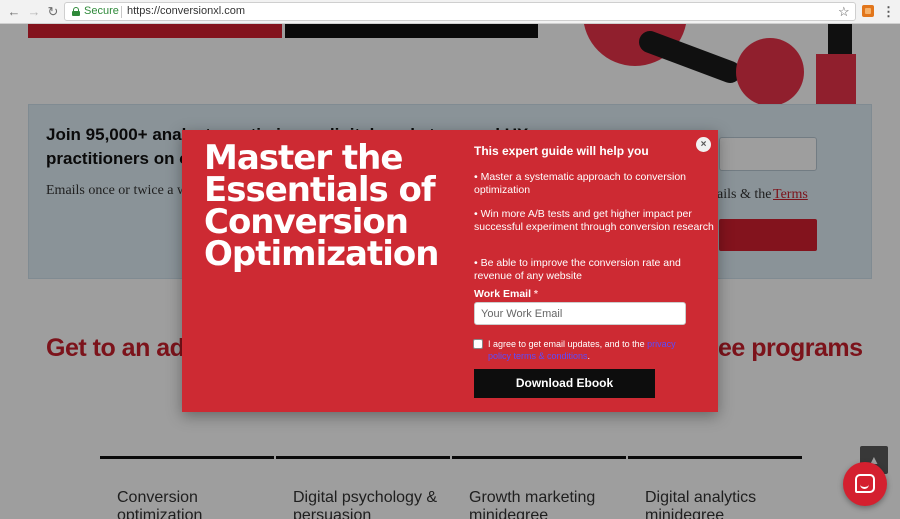 Image resolution: width=900 pixels, height=519 pixels. Describe the element at coordinates (101, 11) in the screenshot. I see `secure-label: Secure` at that location.